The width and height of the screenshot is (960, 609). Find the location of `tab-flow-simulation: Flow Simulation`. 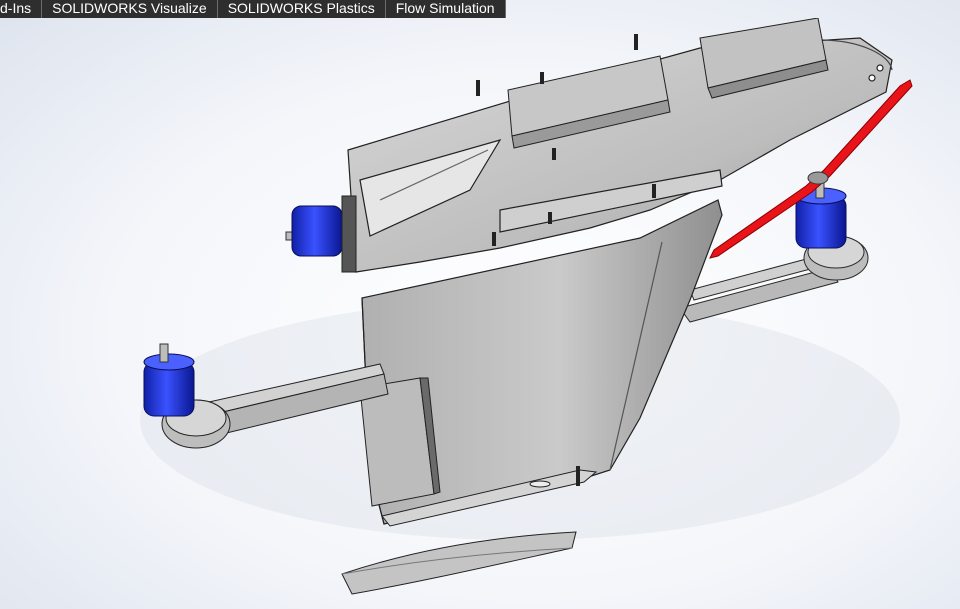

tab-flow-simulation: Flow Simulation is located at coordinates (446, 9).